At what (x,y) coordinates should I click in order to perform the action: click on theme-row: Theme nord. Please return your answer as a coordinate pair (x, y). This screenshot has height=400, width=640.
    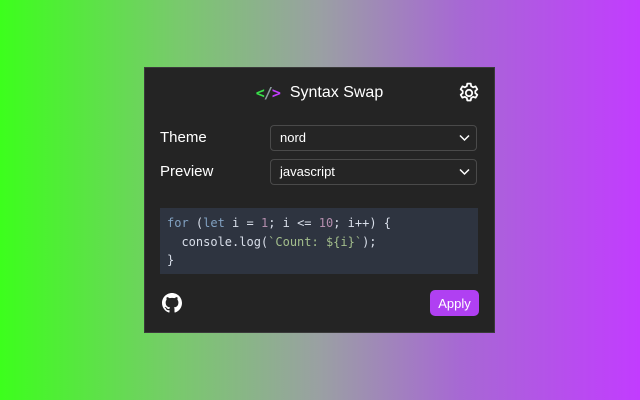
    Looking at the image, I should click on (320, 138).